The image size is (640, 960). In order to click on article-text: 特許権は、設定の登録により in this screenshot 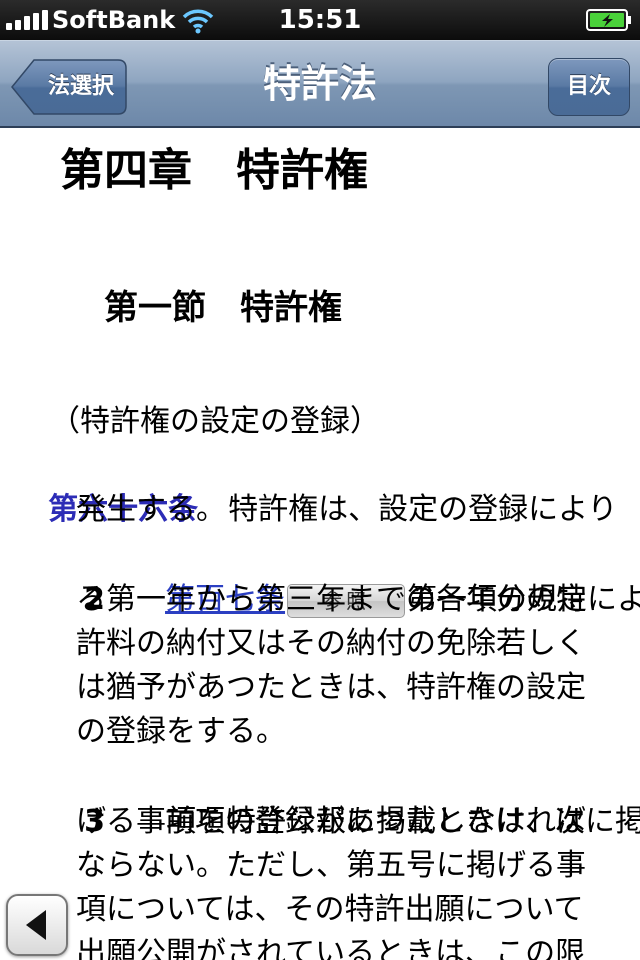, I will do `click(408, 509)`.